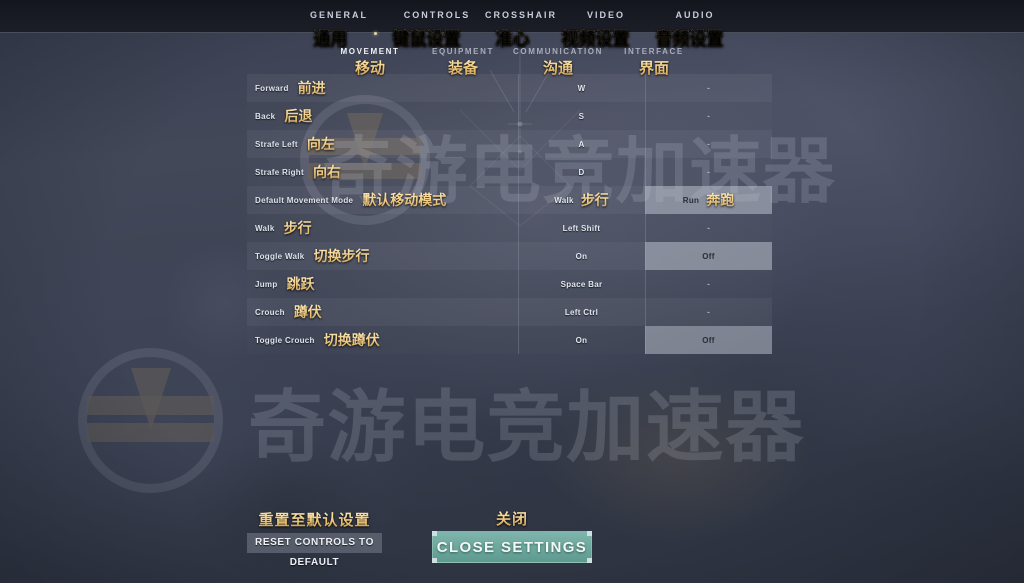 The height and width of the screenshot is (583, 1024). I want to click on keybind-action-name-cn: 切换步行, so click(342, 256).